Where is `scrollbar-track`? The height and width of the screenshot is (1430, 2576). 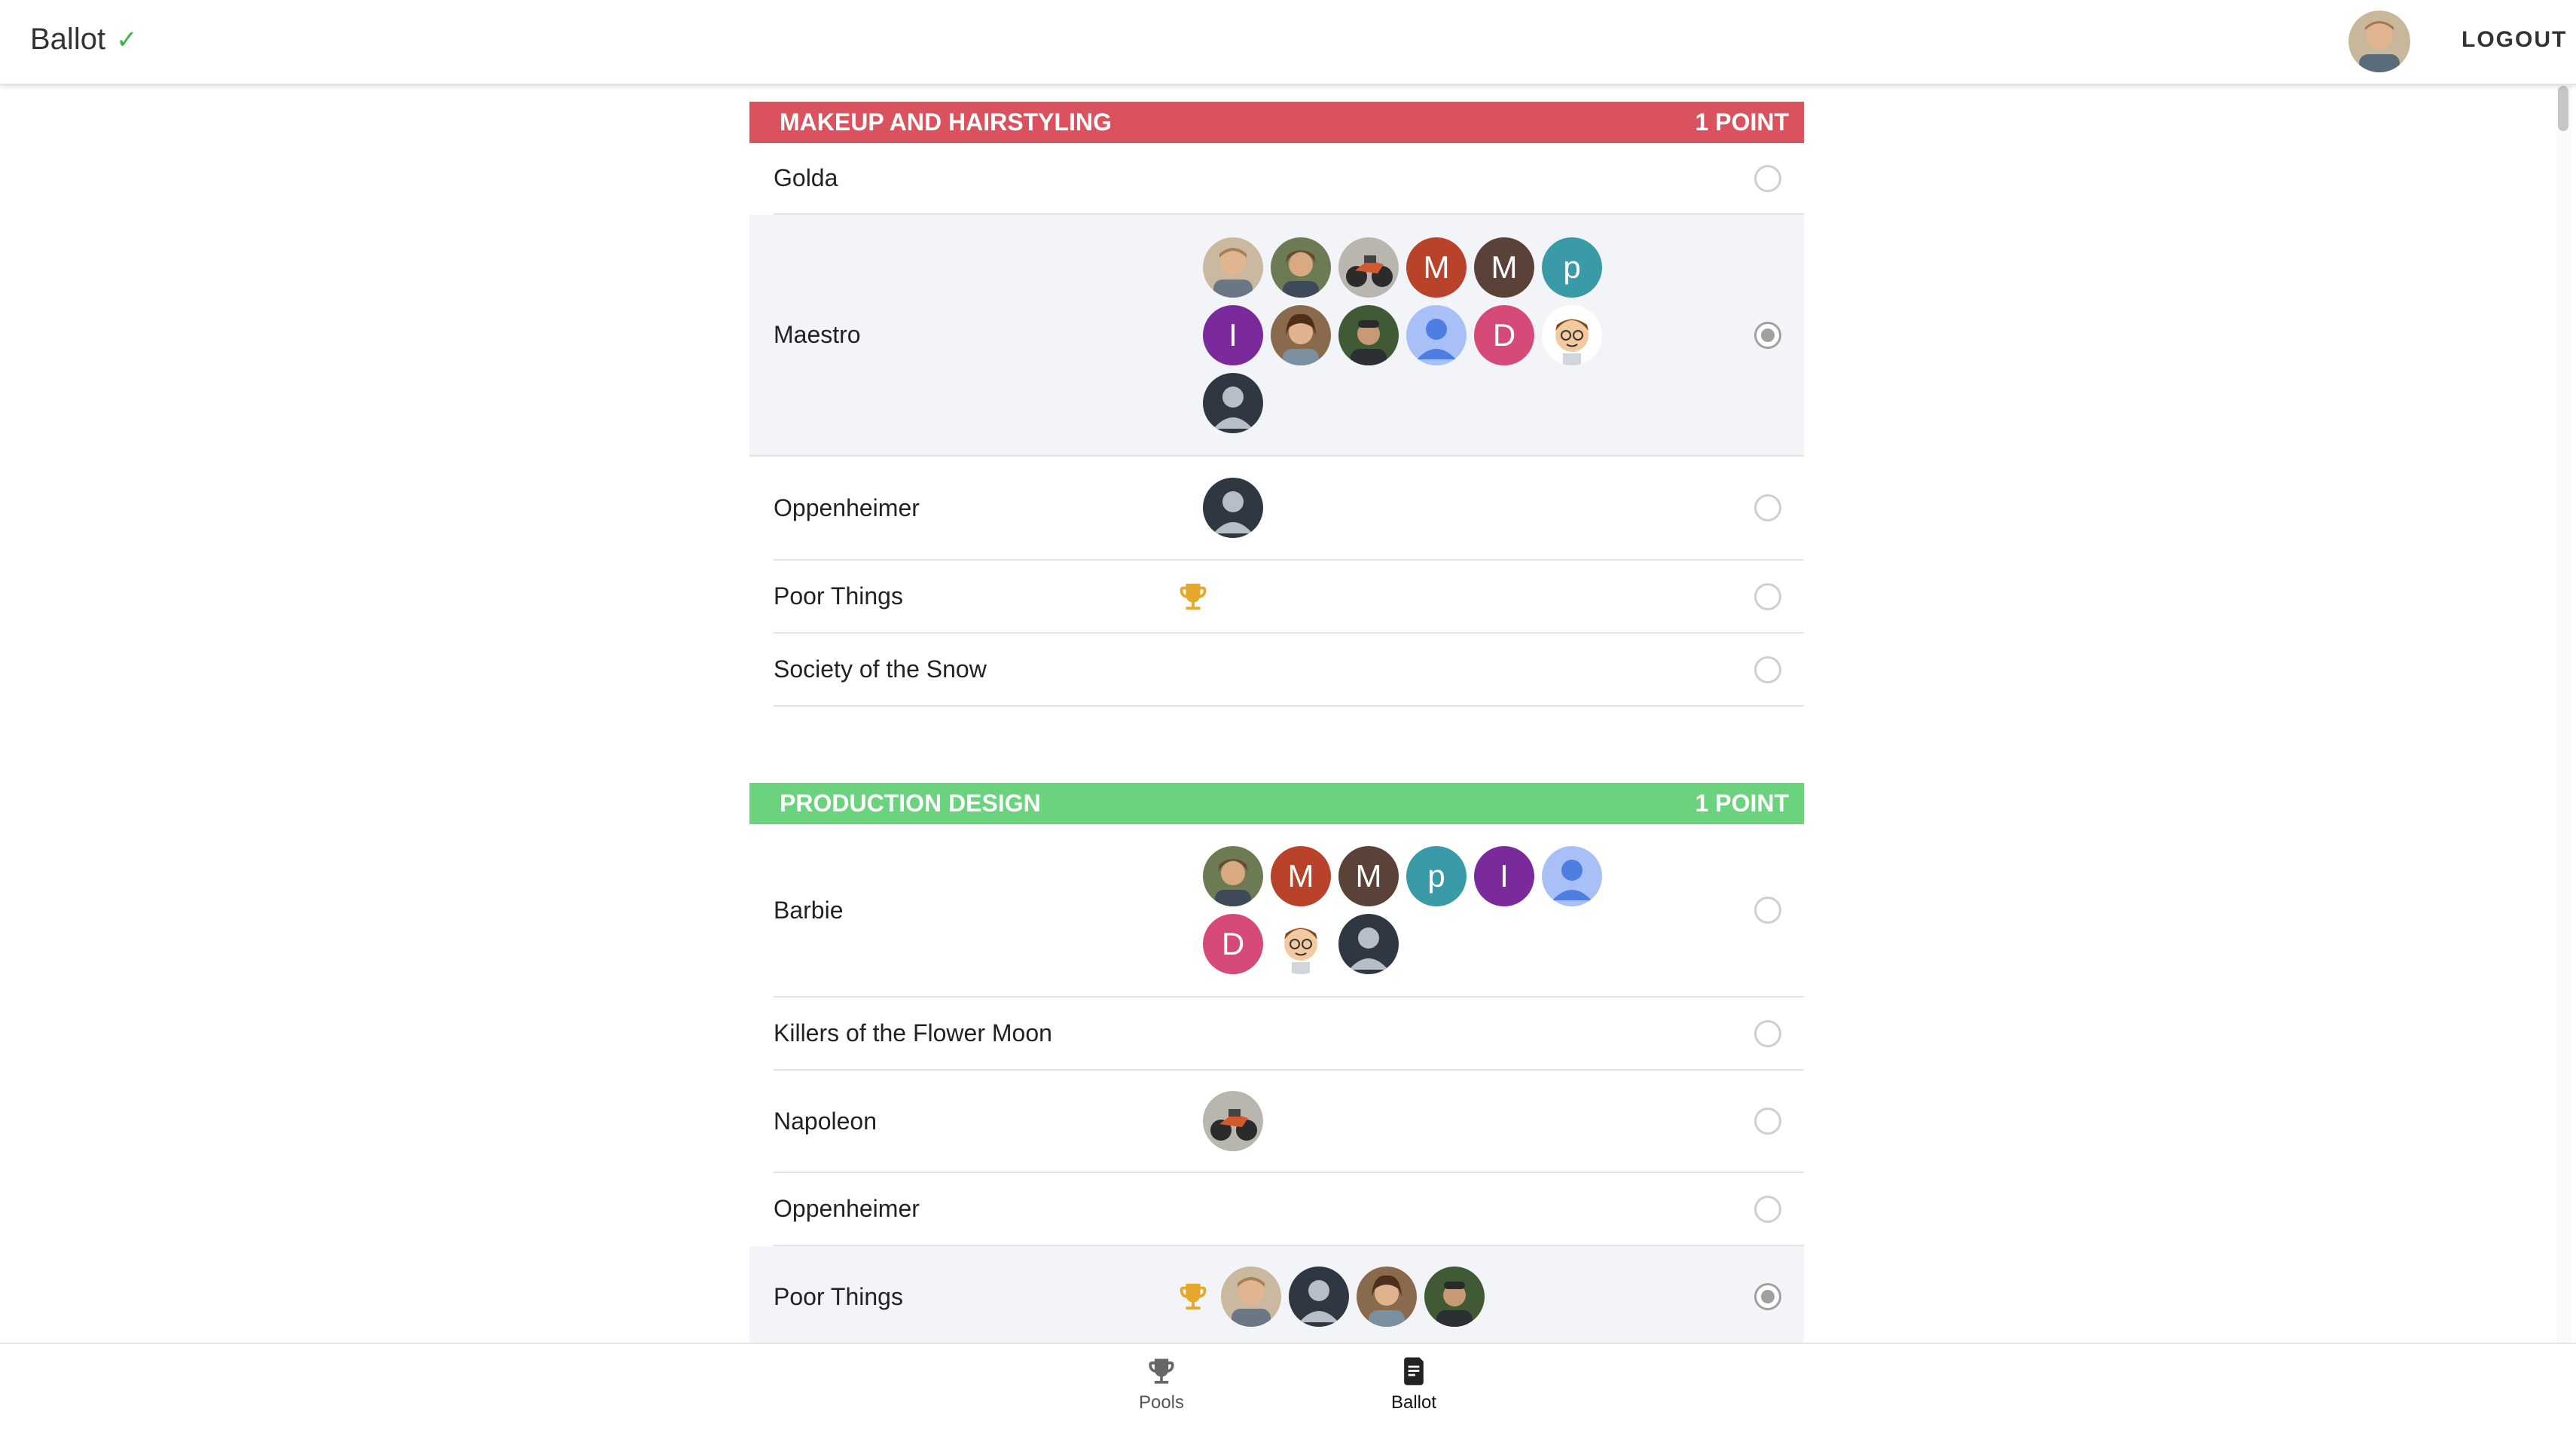
scrollbar-track is located at coordinates (2564, 714).